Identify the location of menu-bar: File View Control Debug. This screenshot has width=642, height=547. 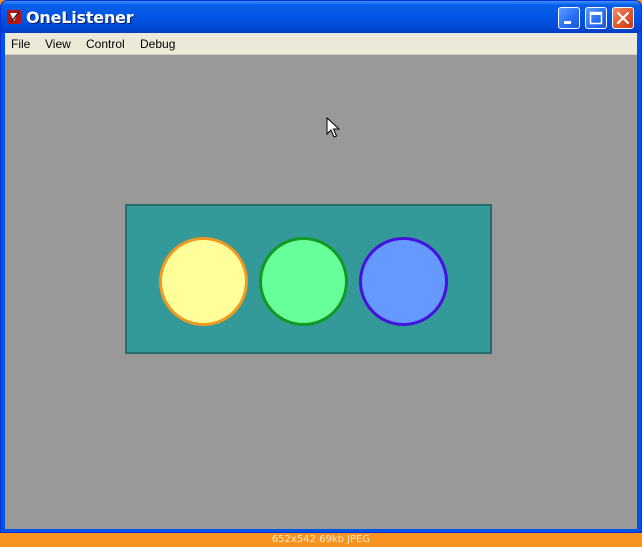
(321, 44).